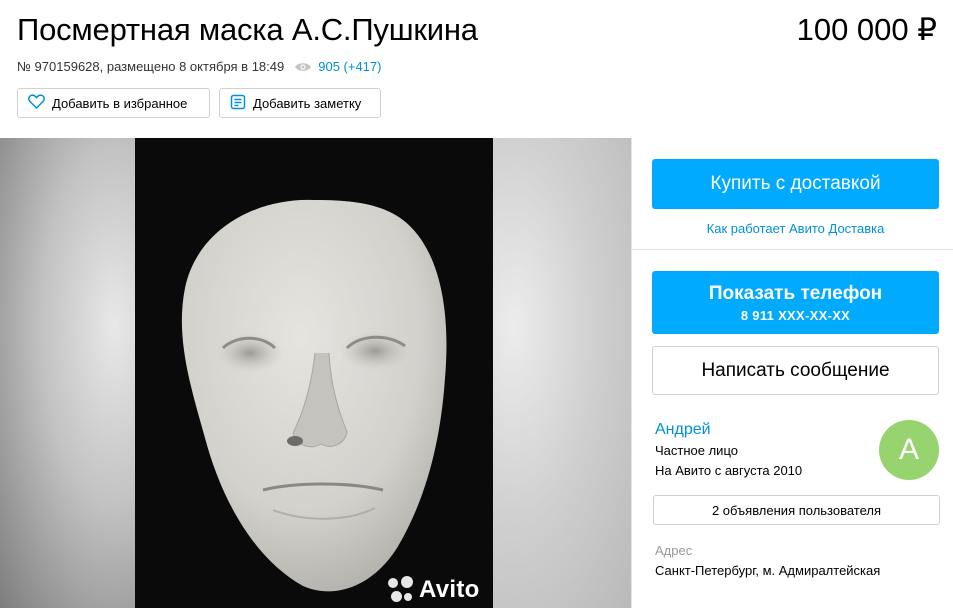  I want to click on write-message-button: Написать сообщение, so click(795, 370).